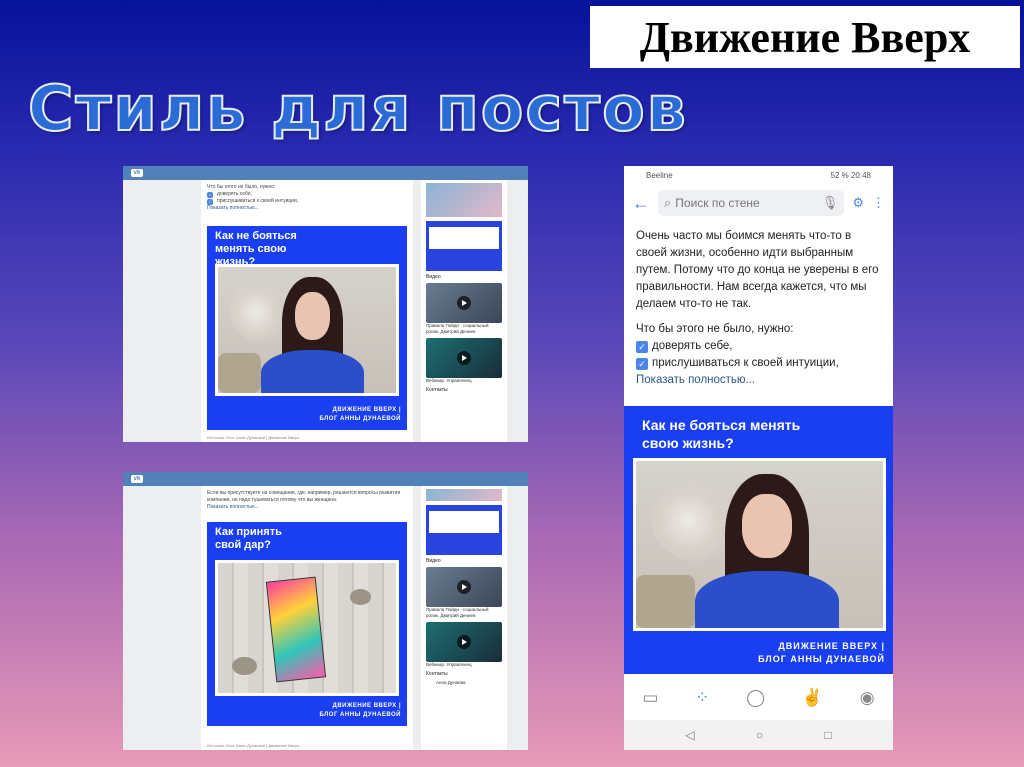 The image size is (1024, 767). Describe the element at coordinates (827, 735) in the screenshot. I see `system-recents-icon: □` at that location.